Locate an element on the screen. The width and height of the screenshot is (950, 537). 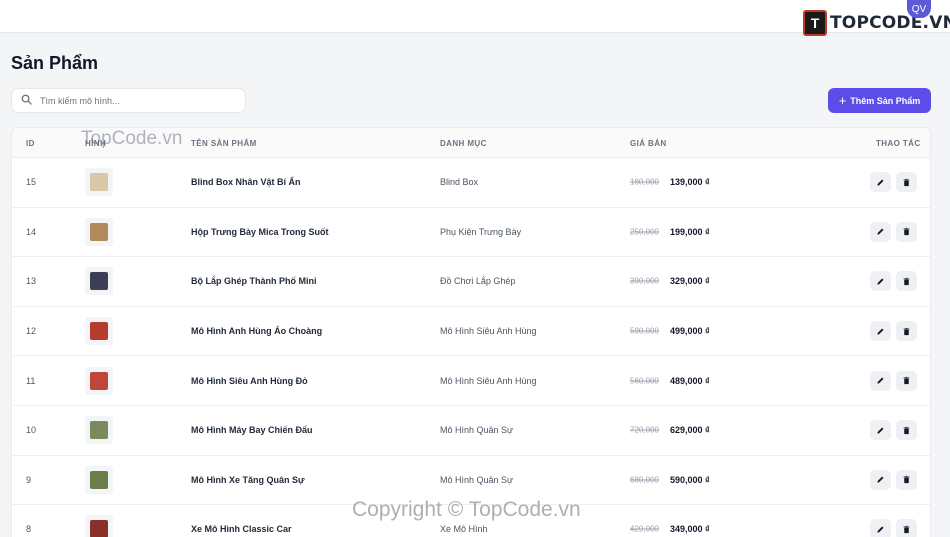
row-id: 13 is located at coordinates (31, 281).